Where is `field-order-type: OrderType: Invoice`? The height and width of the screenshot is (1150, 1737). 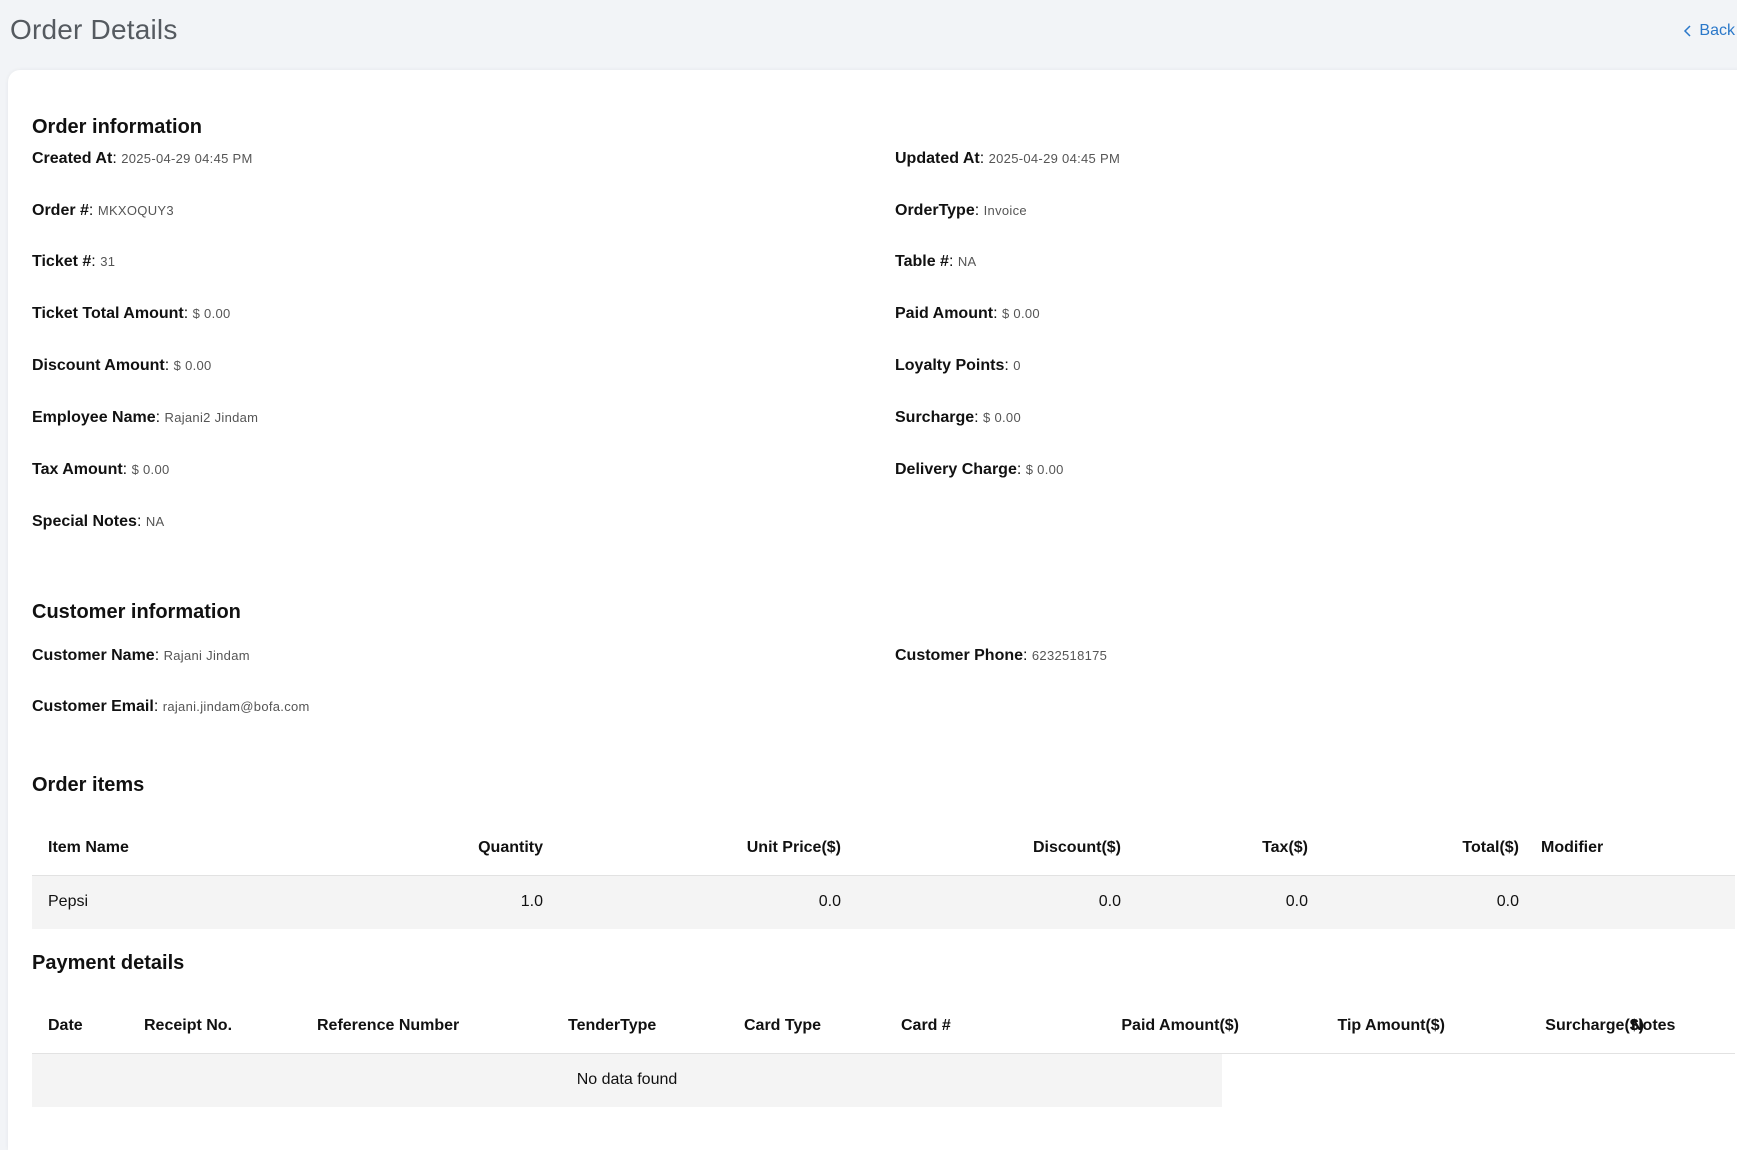 field-order-type: OrderType: Invoice is located at coordinates (961, 210).